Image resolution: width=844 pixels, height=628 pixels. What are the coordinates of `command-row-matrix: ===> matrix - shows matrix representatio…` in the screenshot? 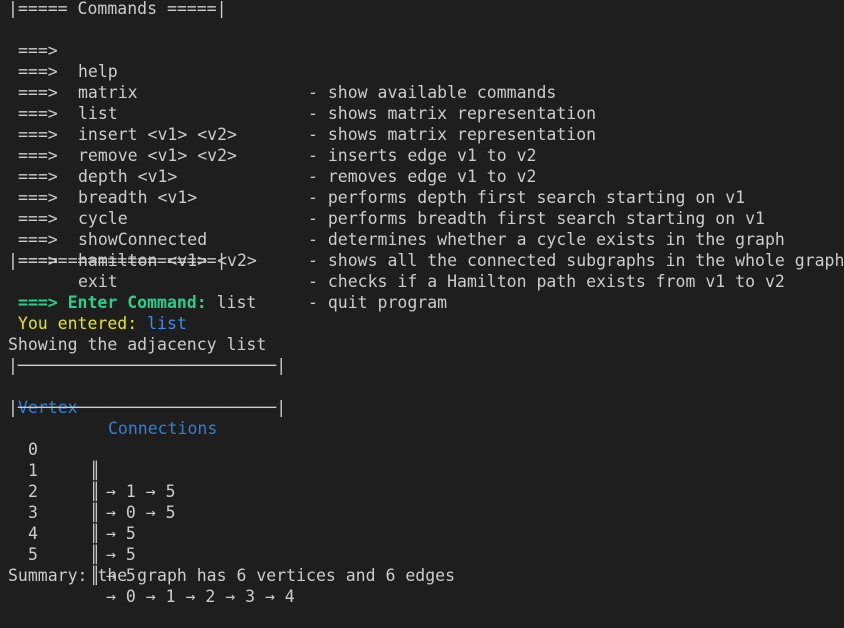 It's located at (426, 81).